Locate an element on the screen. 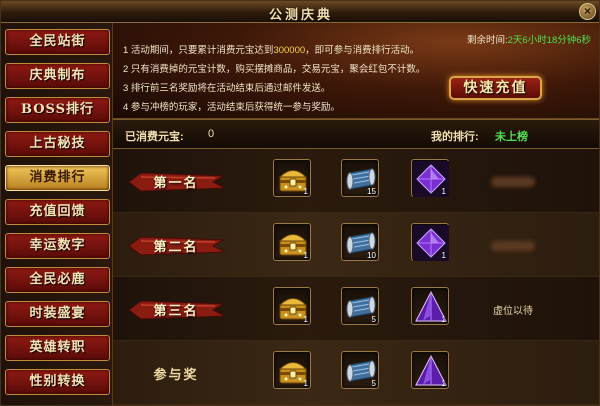  sidebar-item: 时装盛宴 is located at coordinates (57, 314).